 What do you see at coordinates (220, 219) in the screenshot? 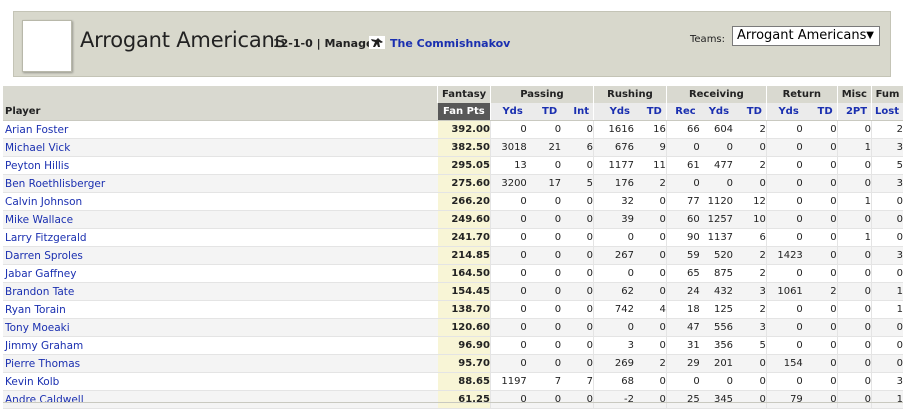
I see `player-name: Mike Wallace` at bounding box center [220, 219].